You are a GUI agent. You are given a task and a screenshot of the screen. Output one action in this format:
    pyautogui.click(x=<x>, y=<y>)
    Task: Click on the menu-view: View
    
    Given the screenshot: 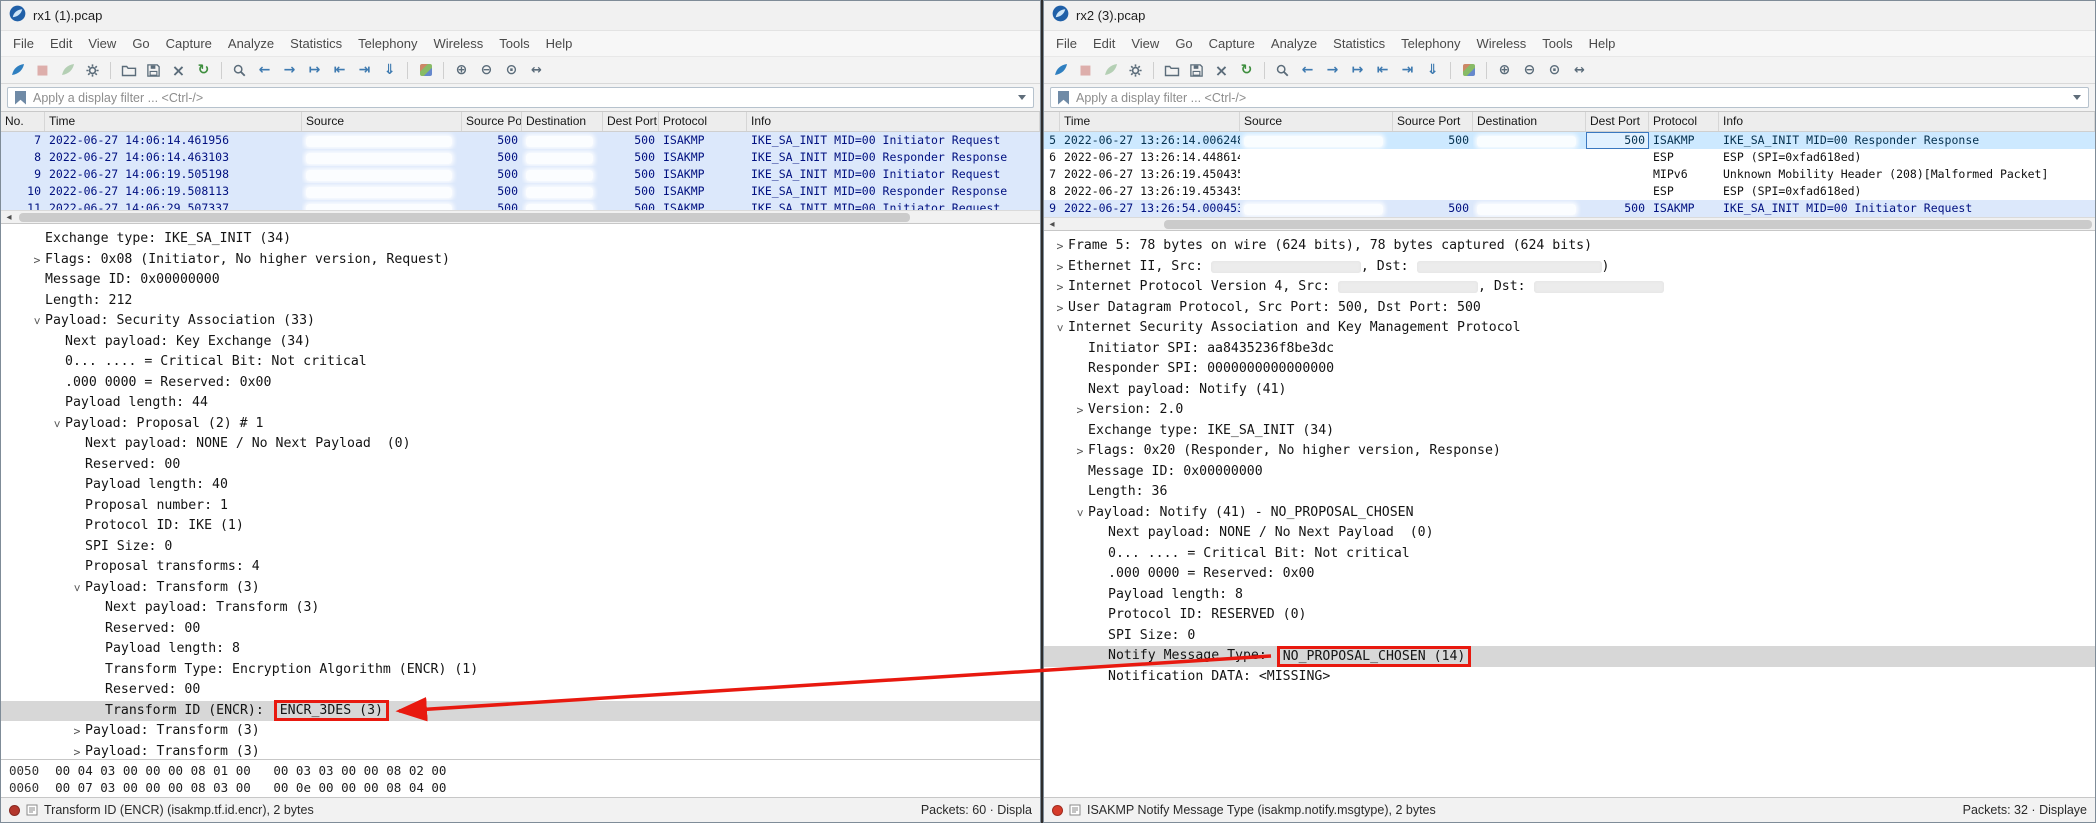 What is the action you would take?
    pyautogui.click(x=1145, y=43)
    